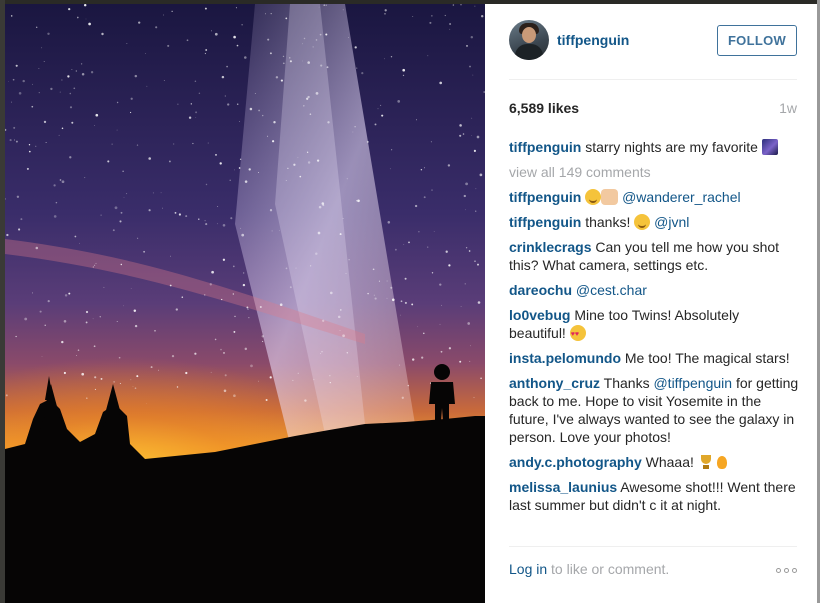 This screenshot has height=603, width=820. What do you see at coordinates (545, 147) in the screenshot?
I see `caption-username: tiffpenguin` at bounding box center [545, 147].